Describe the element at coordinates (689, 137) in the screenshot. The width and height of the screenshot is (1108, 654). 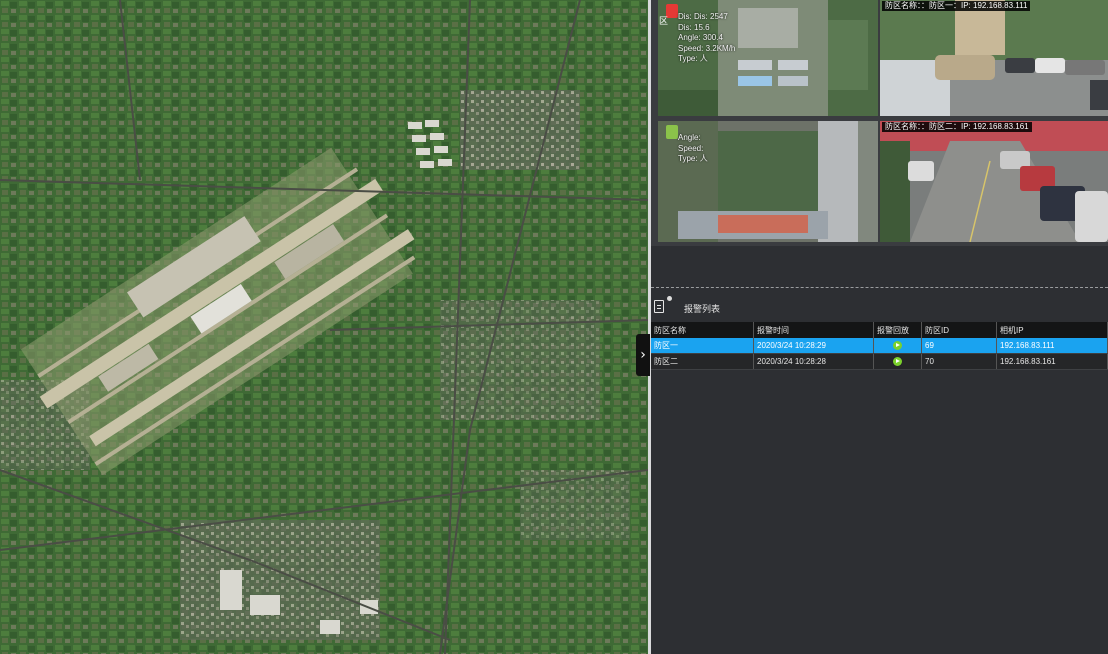
I see `telemetry-line: Angle:` at that location.